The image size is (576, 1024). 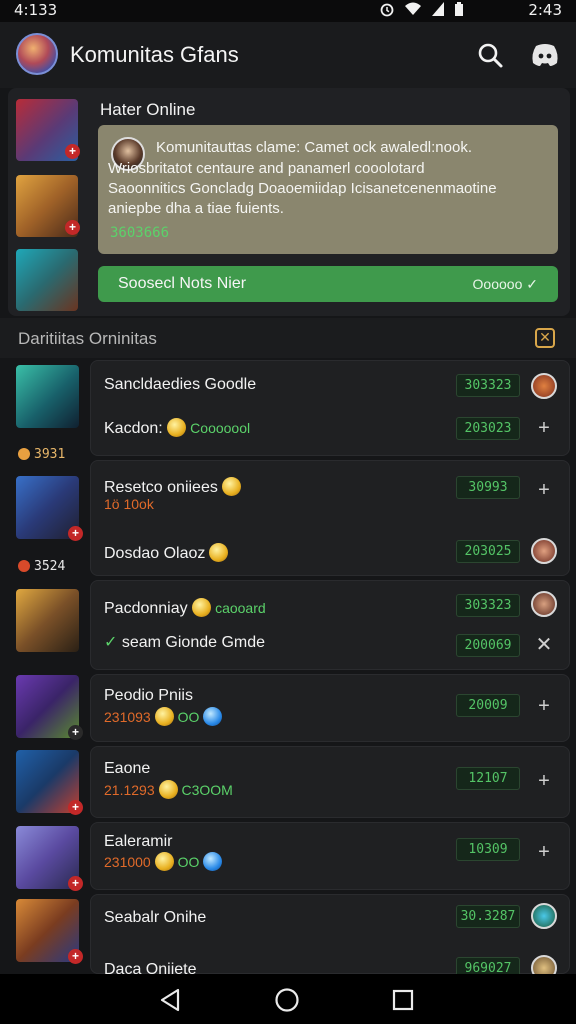 What do you see at coordinates (544, 645) in the screenshot?
I see `close-icon: ✕` at bounding box center [544, 645].